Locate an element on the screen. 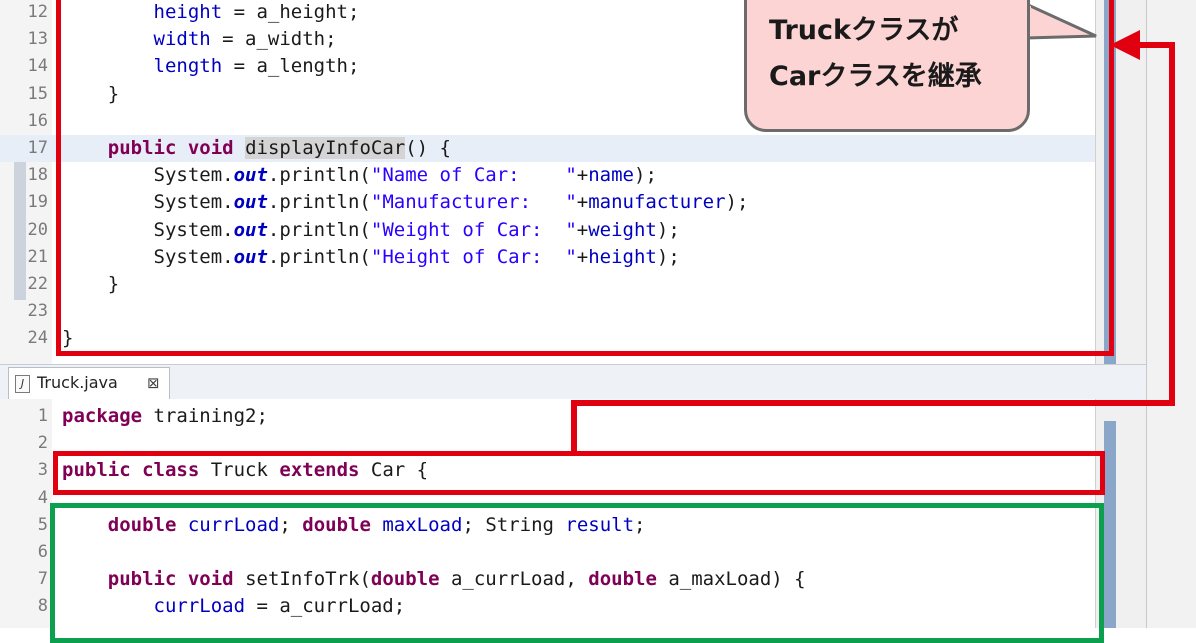 The width and height of the screenshot is (1196, 643). line-number: 5 is located at coordinates (42, 524).